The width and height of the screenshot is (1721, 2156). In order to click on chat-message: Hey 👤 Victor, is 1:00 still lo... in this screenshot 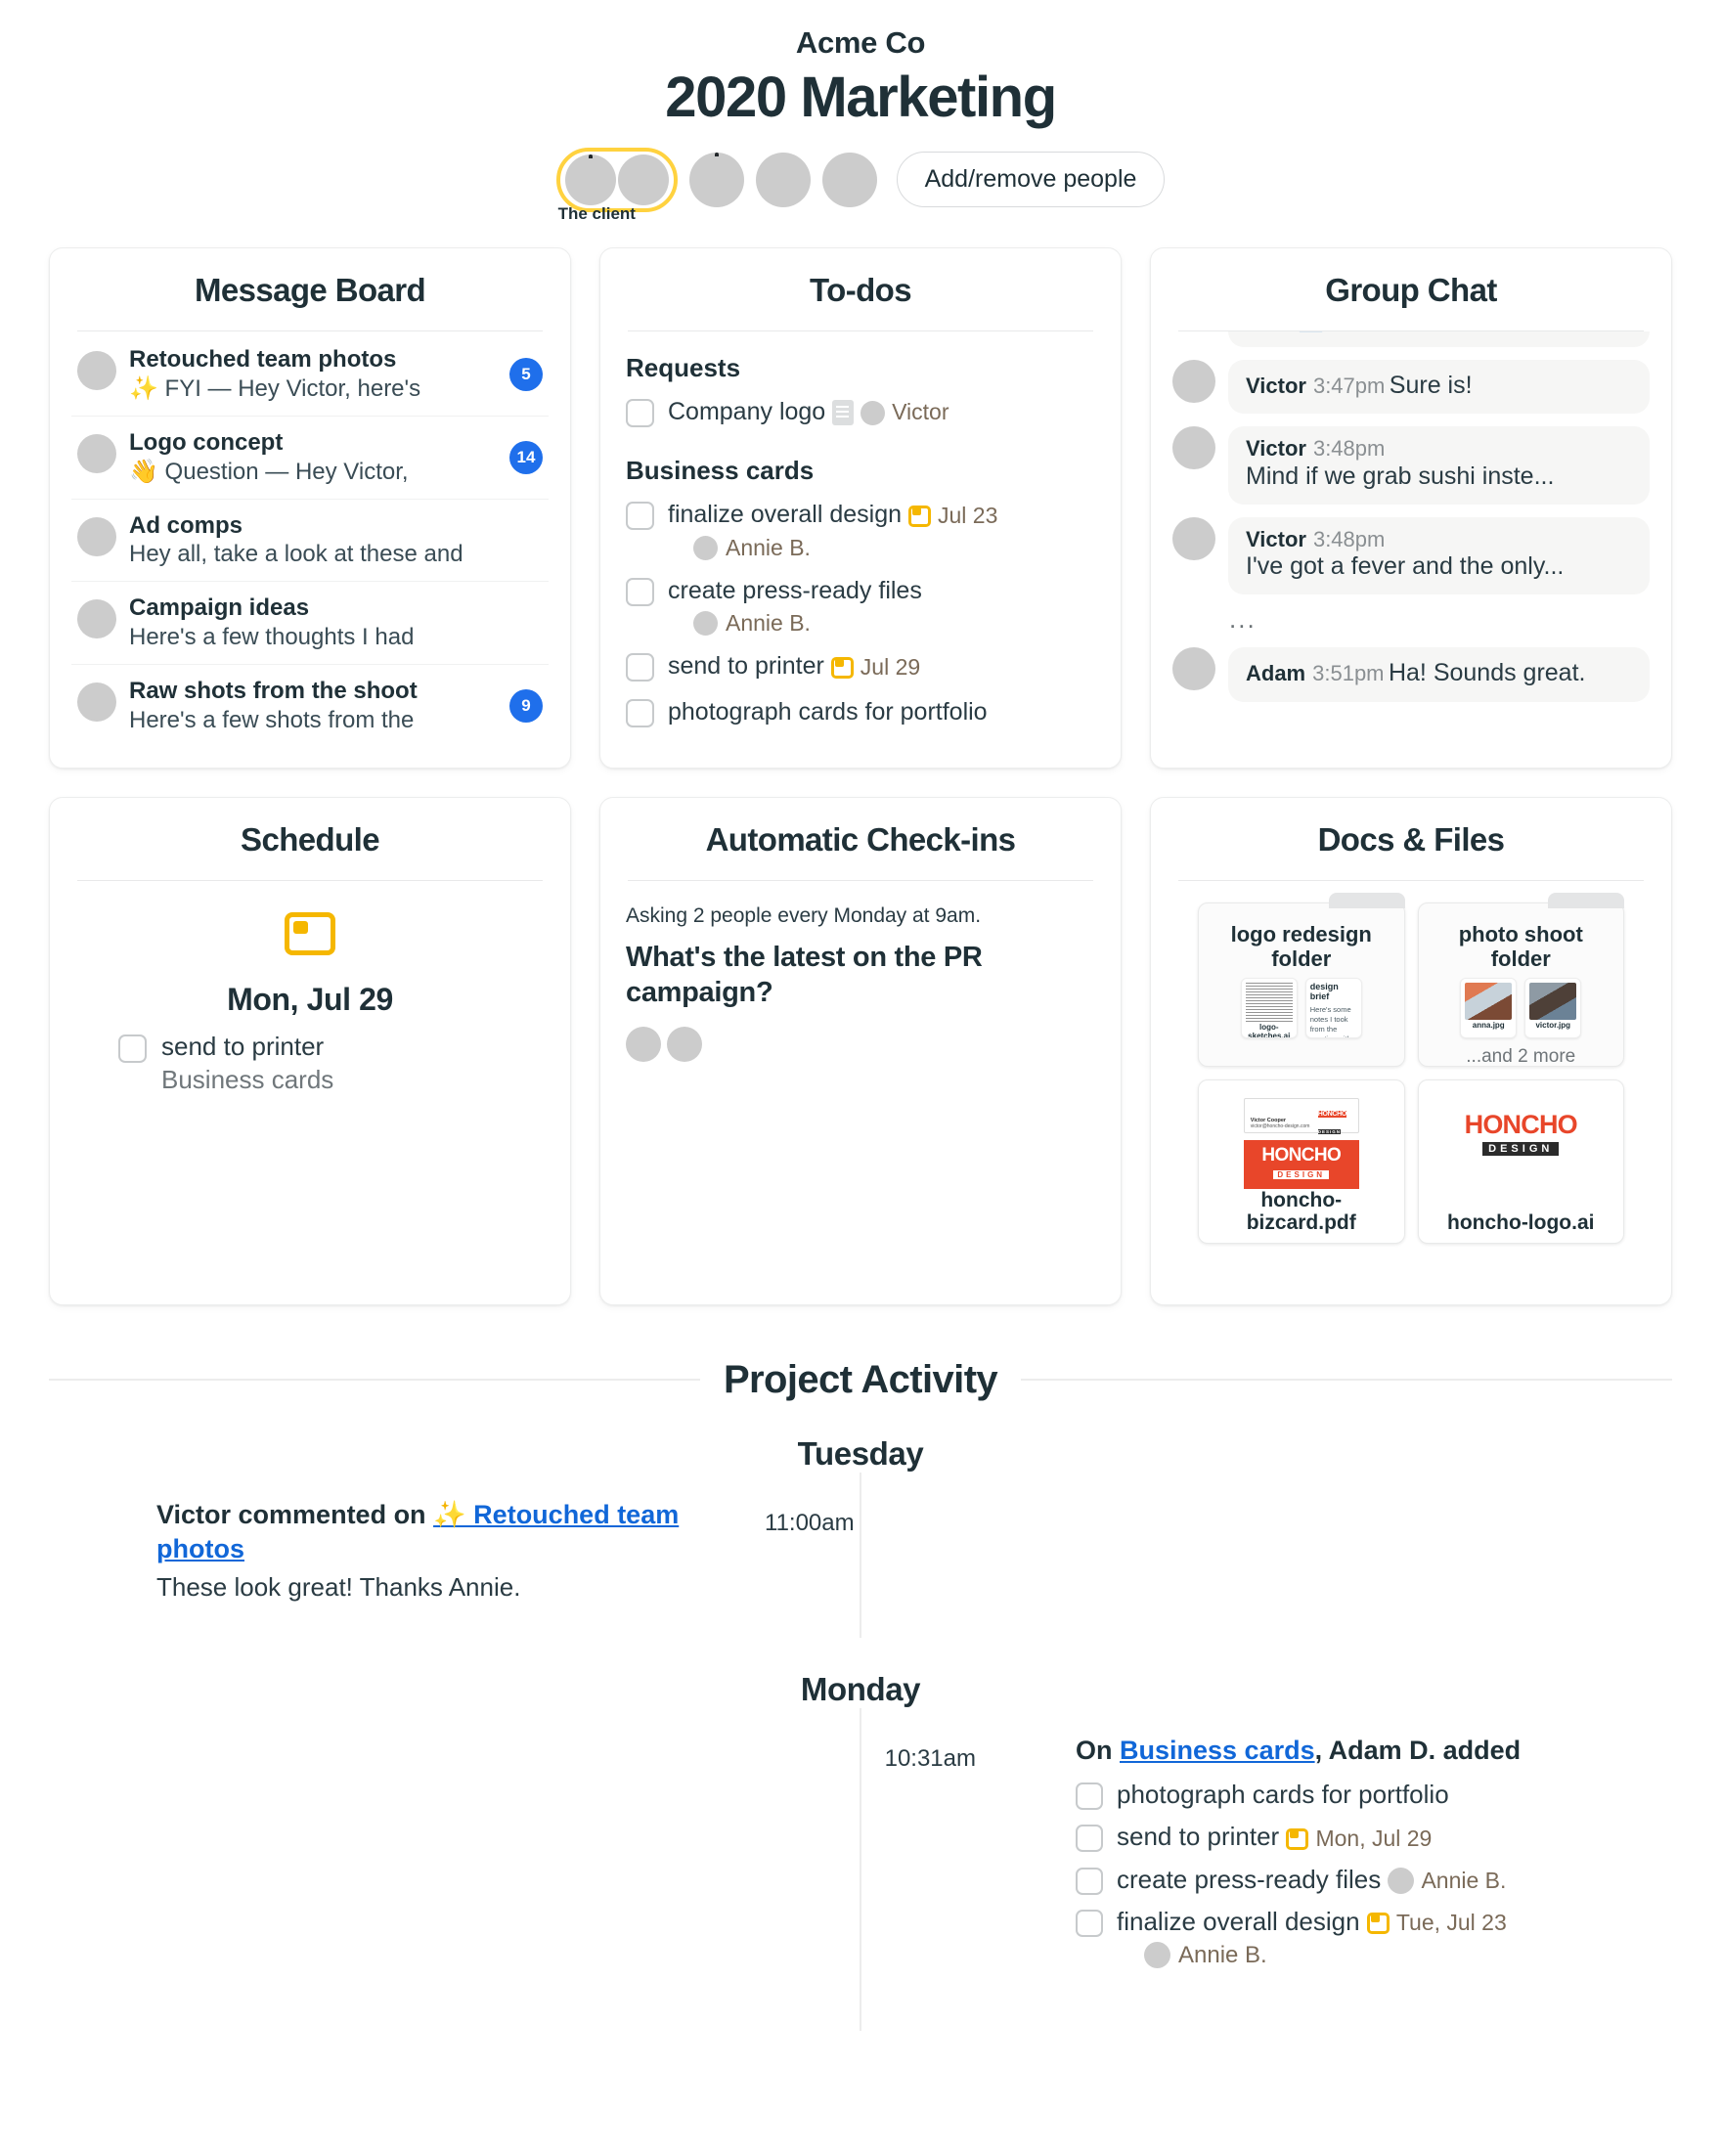, I will do `click(1411, 339)`.